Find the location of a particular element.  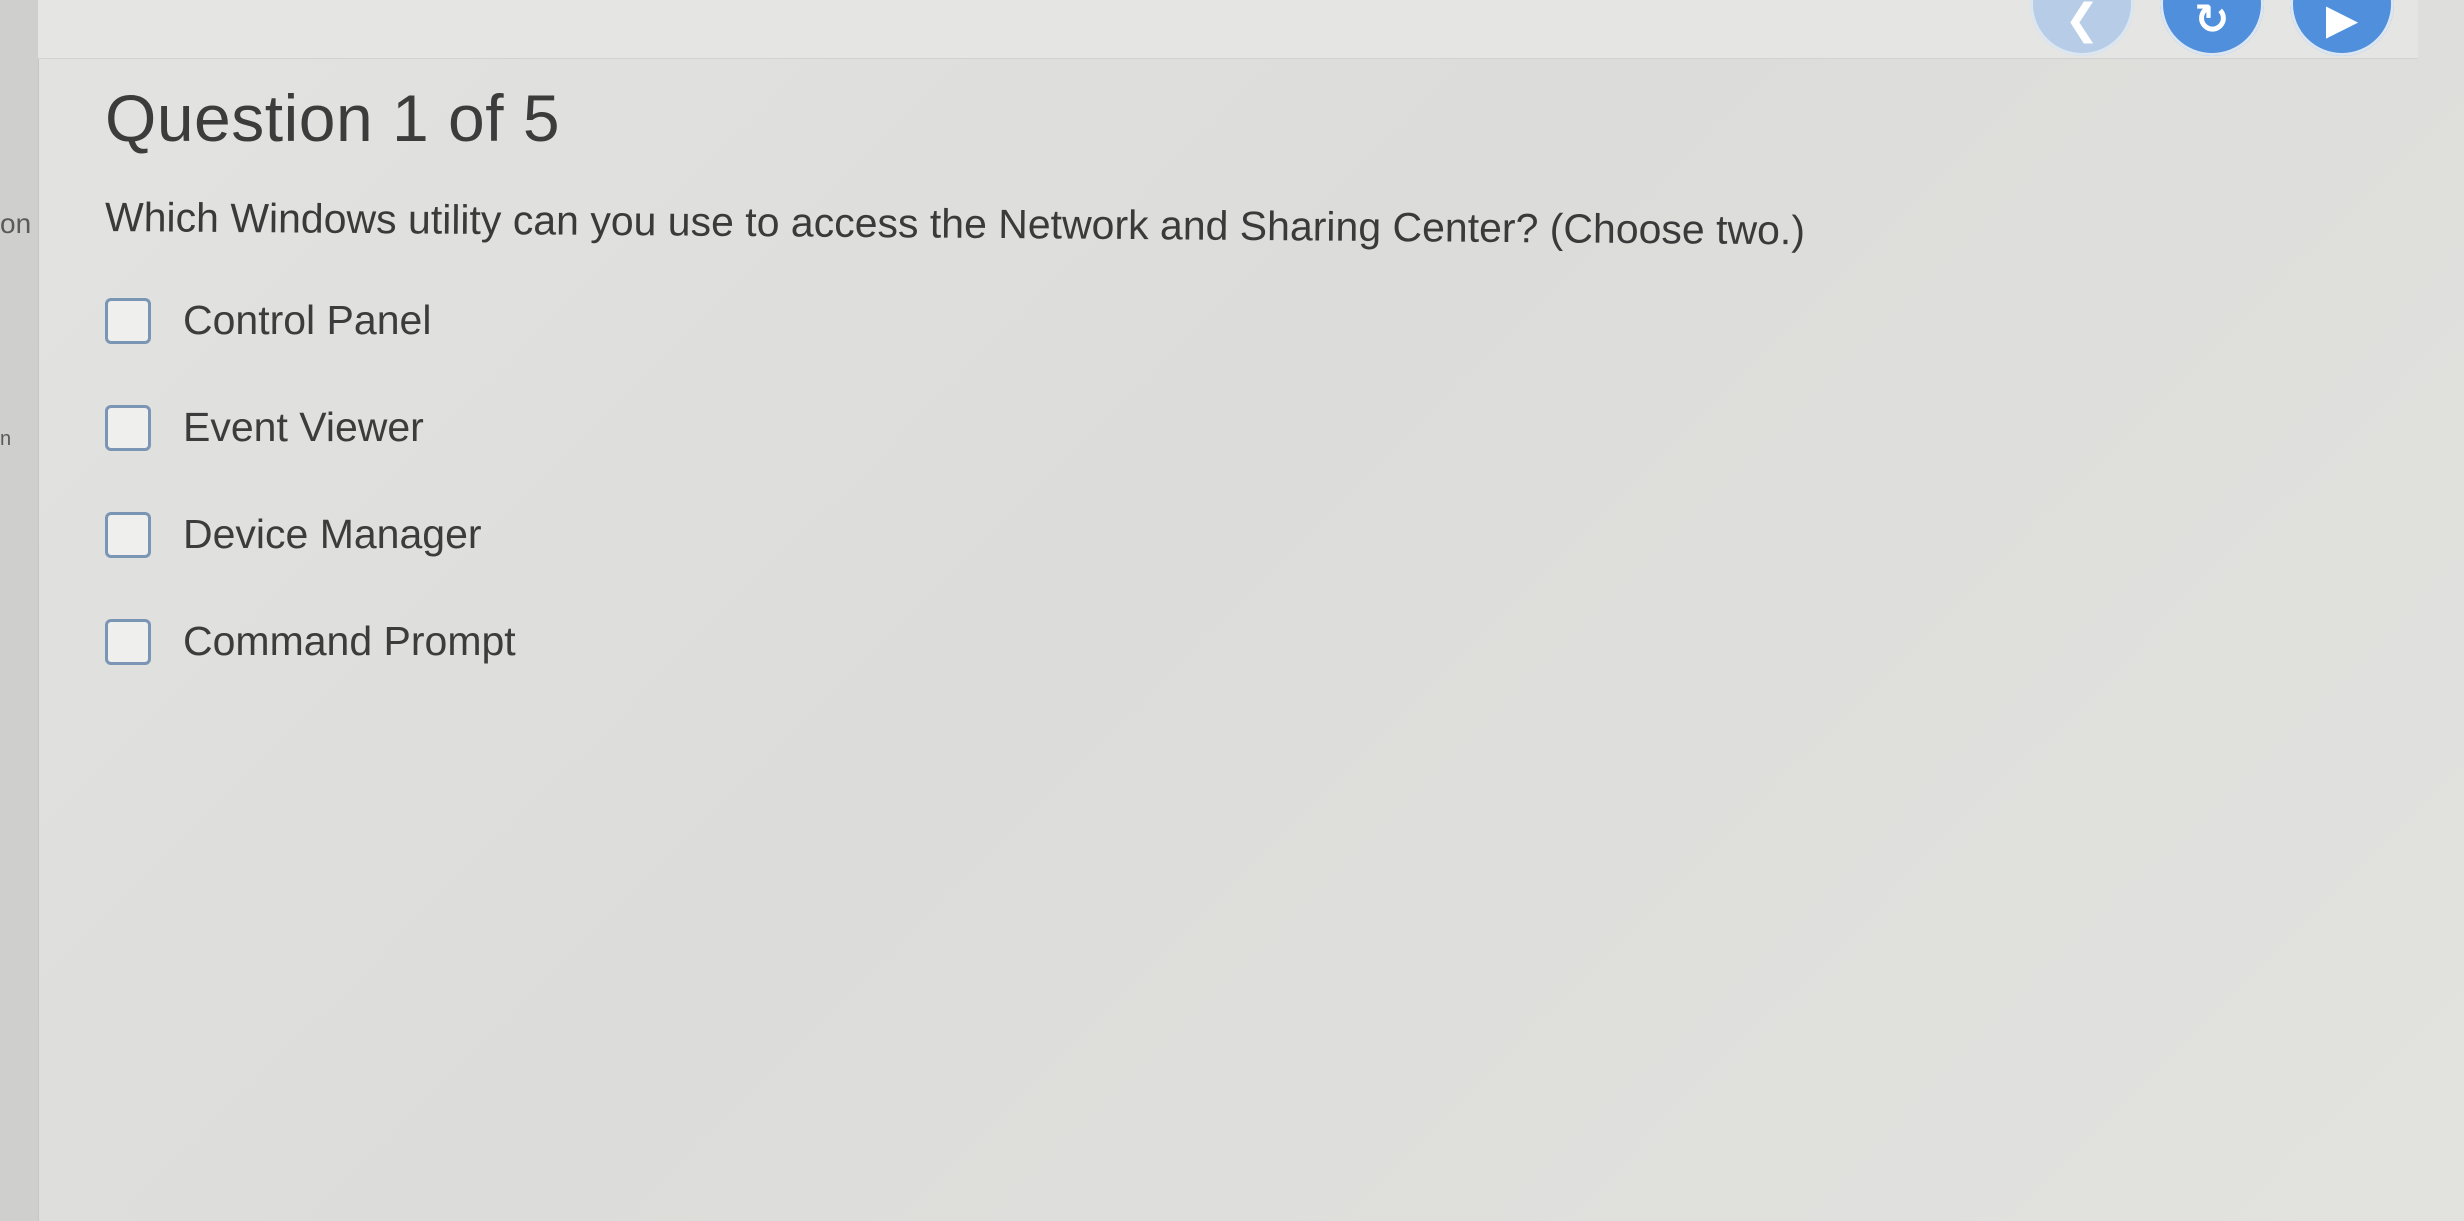

answer-label: Control Panel is located at coordinates (307, 320).